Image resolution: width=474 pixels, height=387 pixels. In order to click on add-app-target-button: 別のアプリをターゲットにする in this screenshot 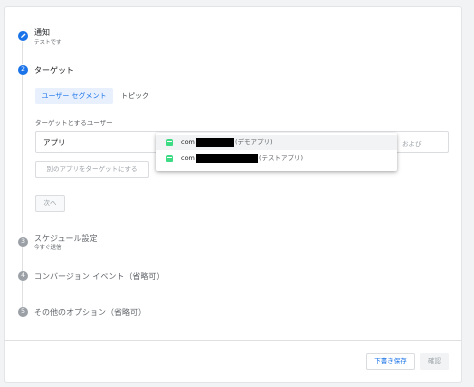, I will do `click(92, 169)`.